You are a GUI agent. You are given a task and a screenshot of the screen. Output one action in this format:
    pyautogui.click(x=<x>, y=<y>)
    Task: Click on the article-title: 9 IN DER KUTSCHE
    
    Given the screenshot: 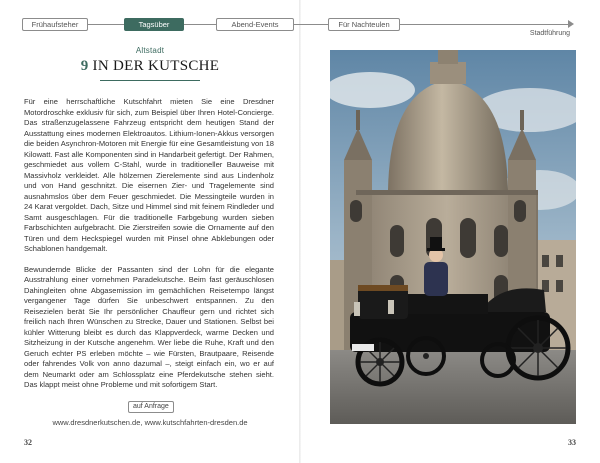 What is the action you would take?
    pyautogui.click(x=150, y=66)
    